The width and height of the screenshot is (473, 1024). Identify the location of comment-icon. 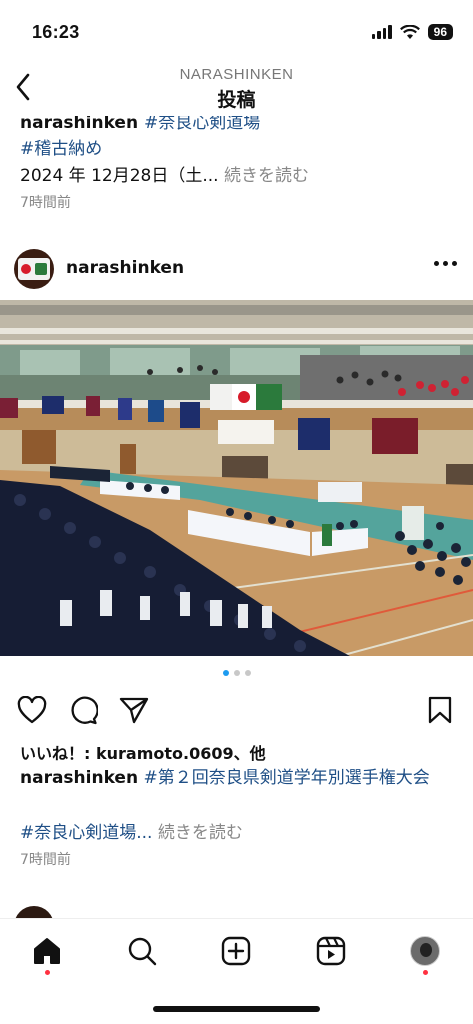
(84, 710).